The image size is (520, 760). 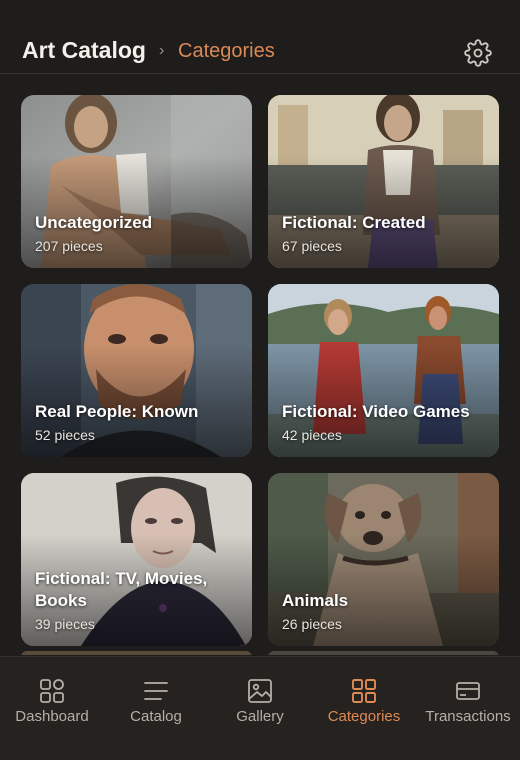 I want to click on tab-label: Gallery, so click(x=260, y=716).